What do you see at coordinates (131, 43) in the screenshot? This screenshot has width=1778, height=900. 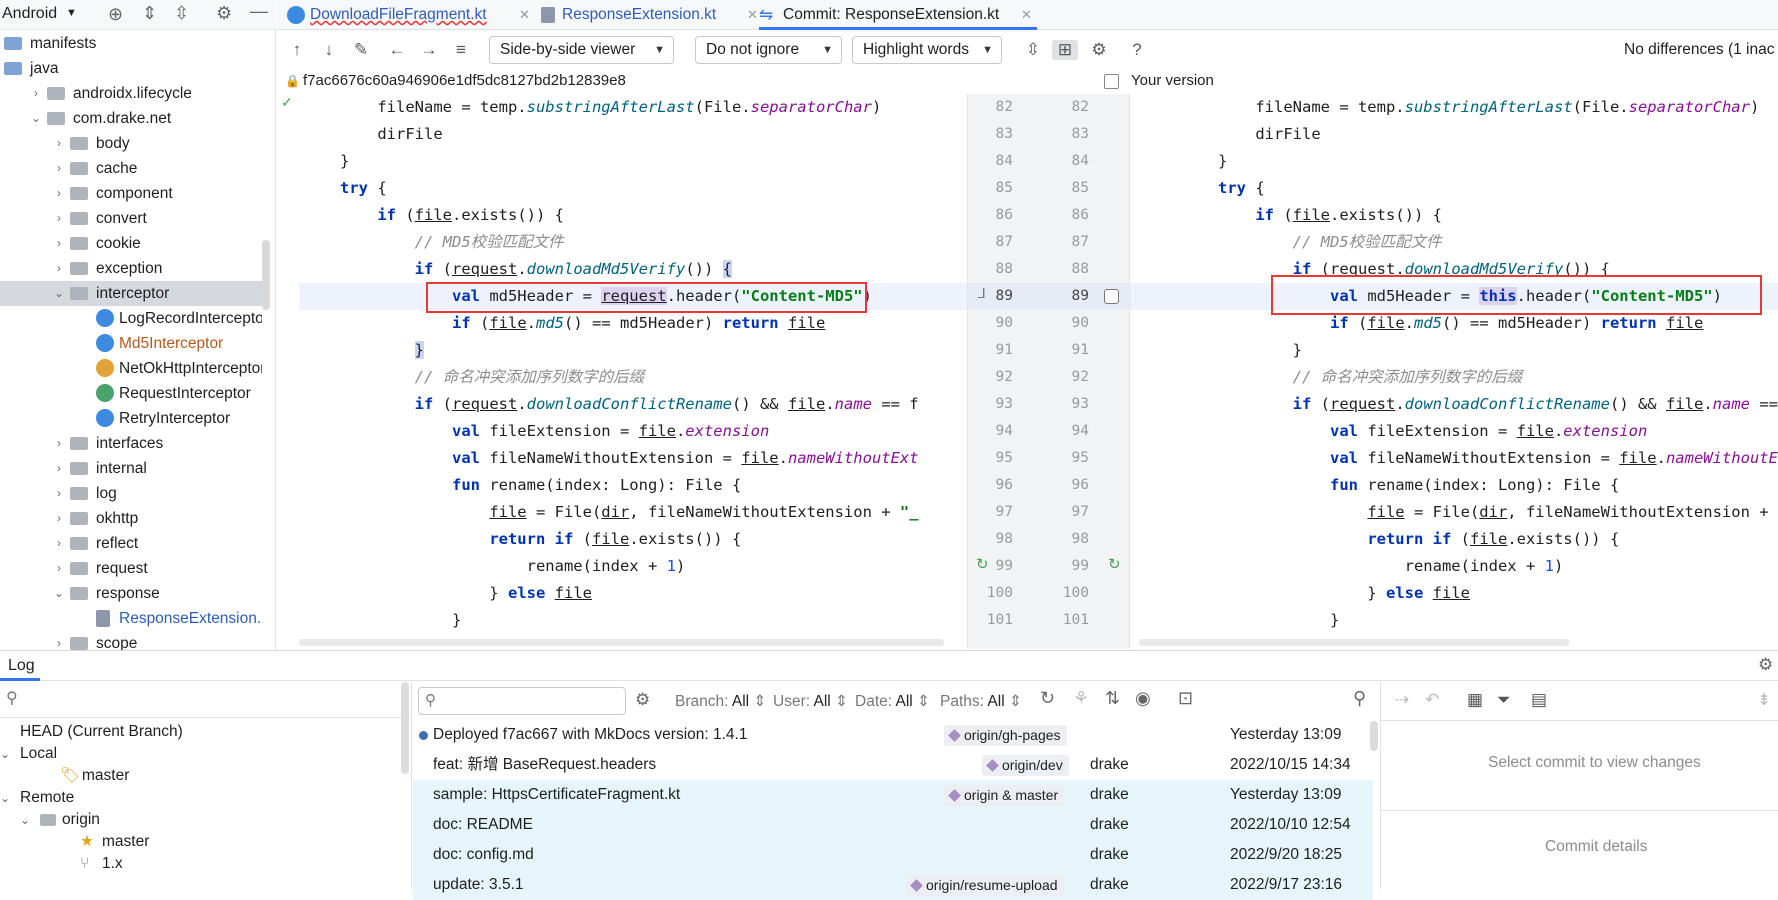 I see `tree-item: manifests` at bounding box center [131, 43].